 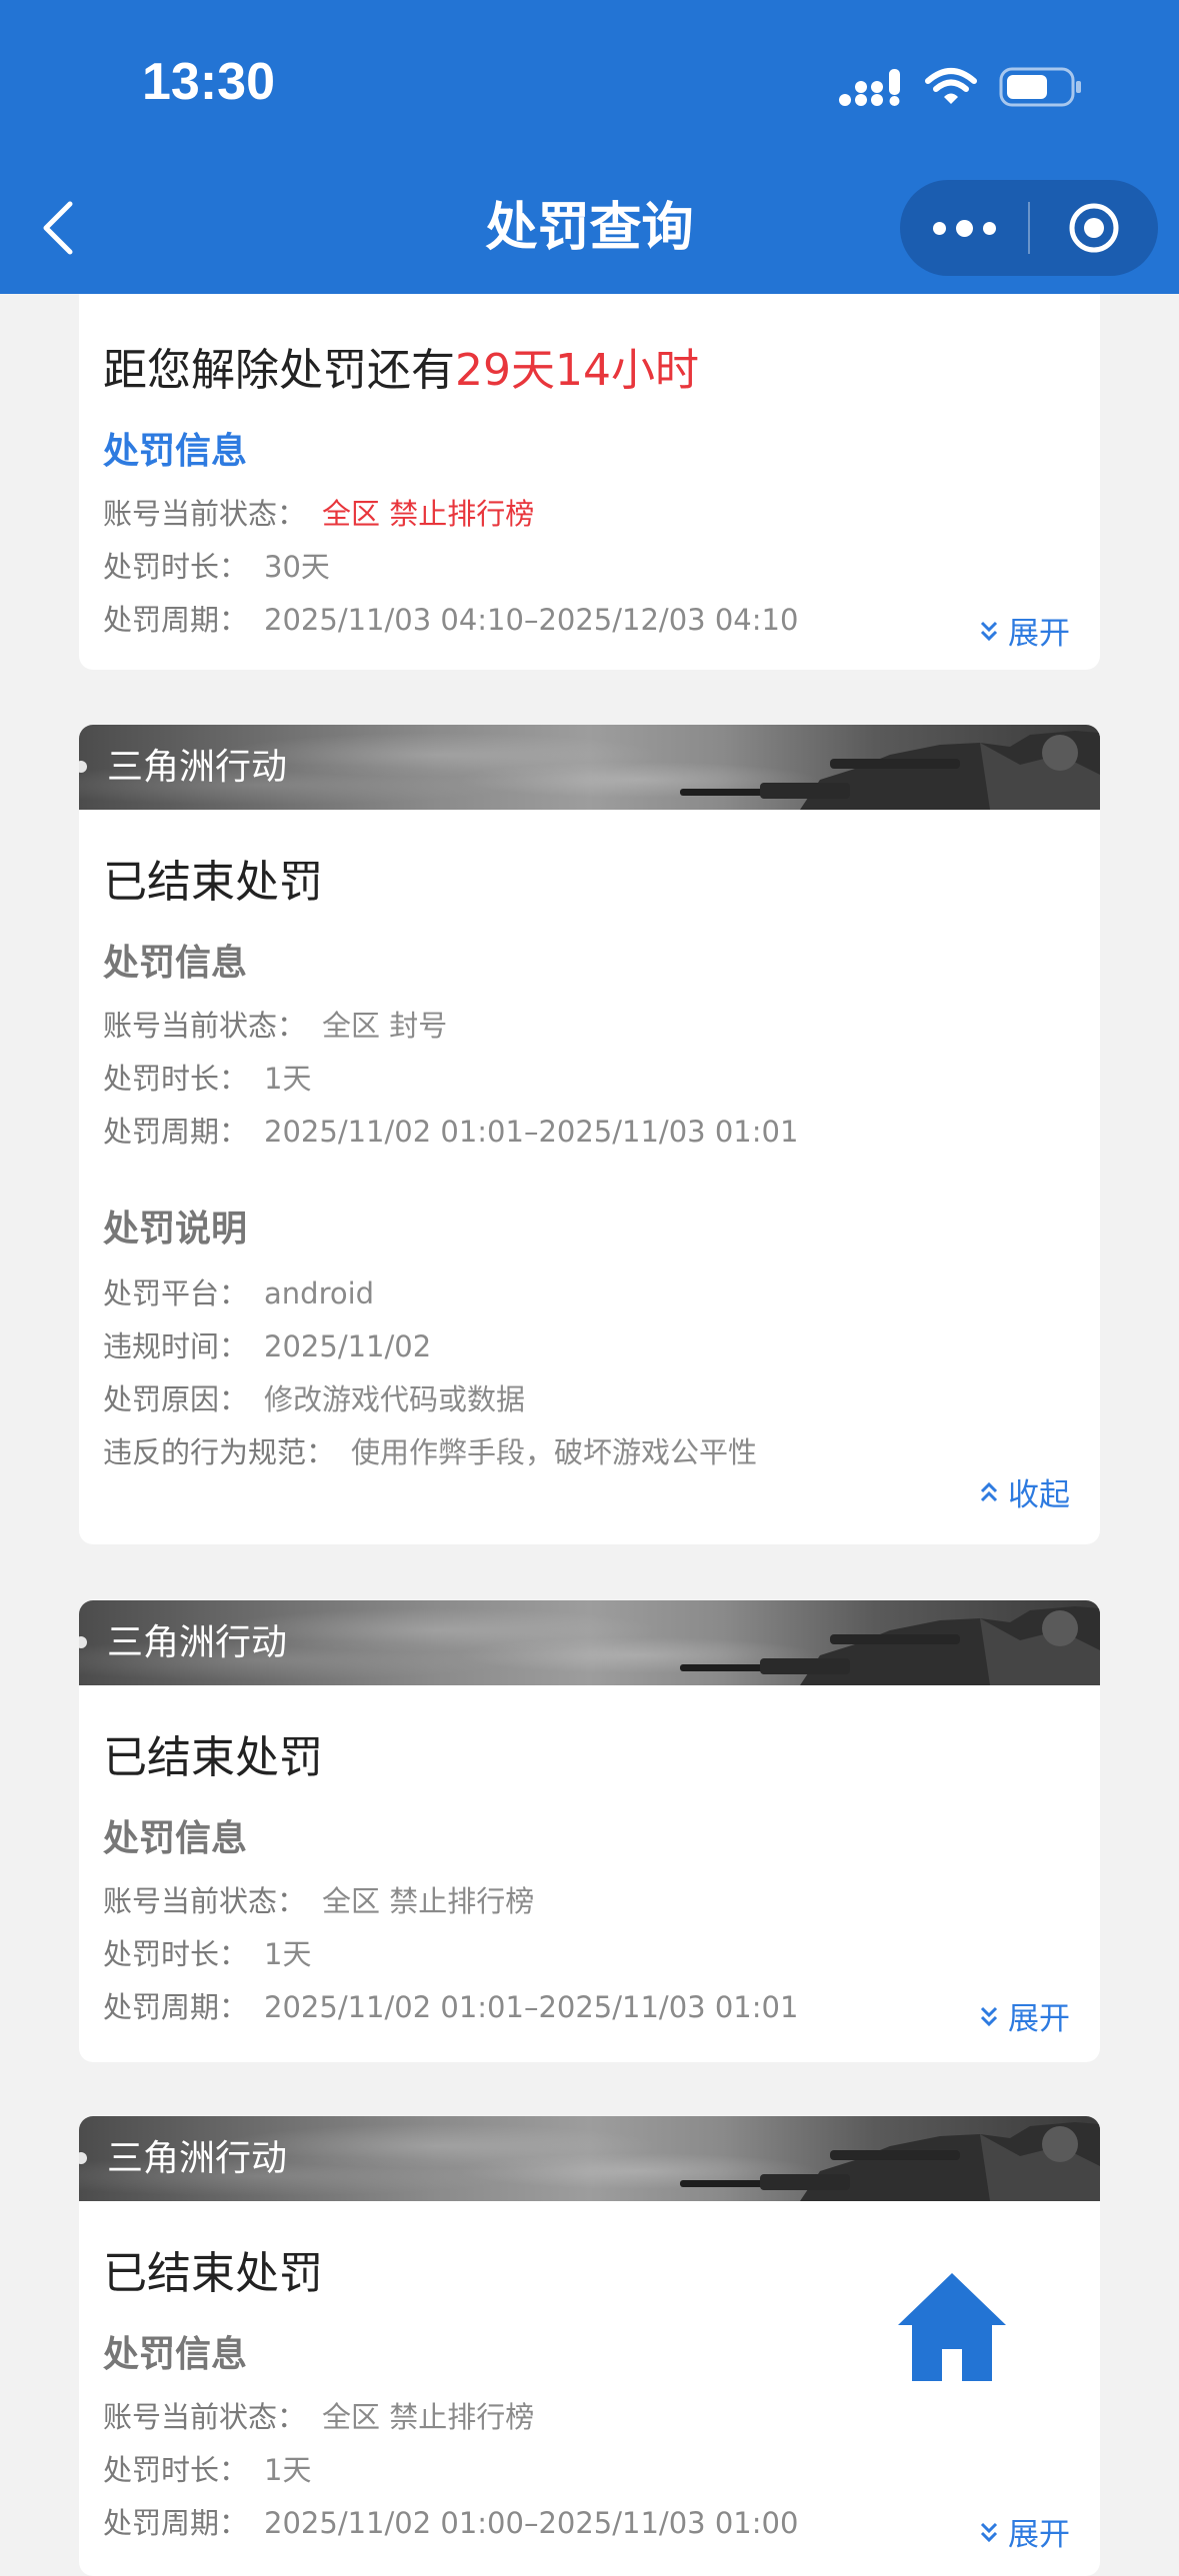 I want to click on description-section-title: 处罚说明, so click(x=175, y=1229).